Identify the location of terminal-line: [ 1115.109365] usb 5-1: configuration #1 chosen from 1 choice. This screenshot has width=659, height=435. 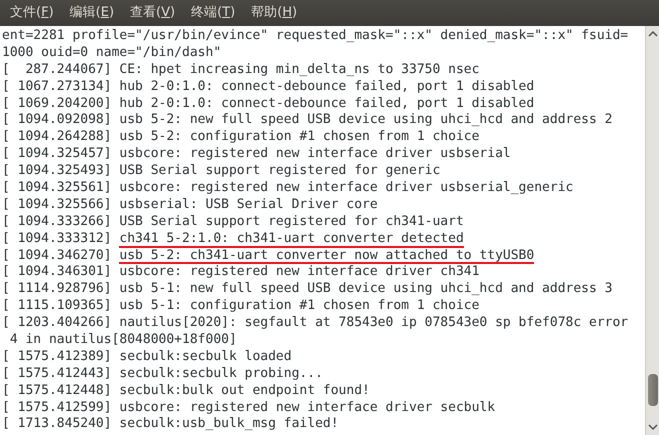
(241, 306).